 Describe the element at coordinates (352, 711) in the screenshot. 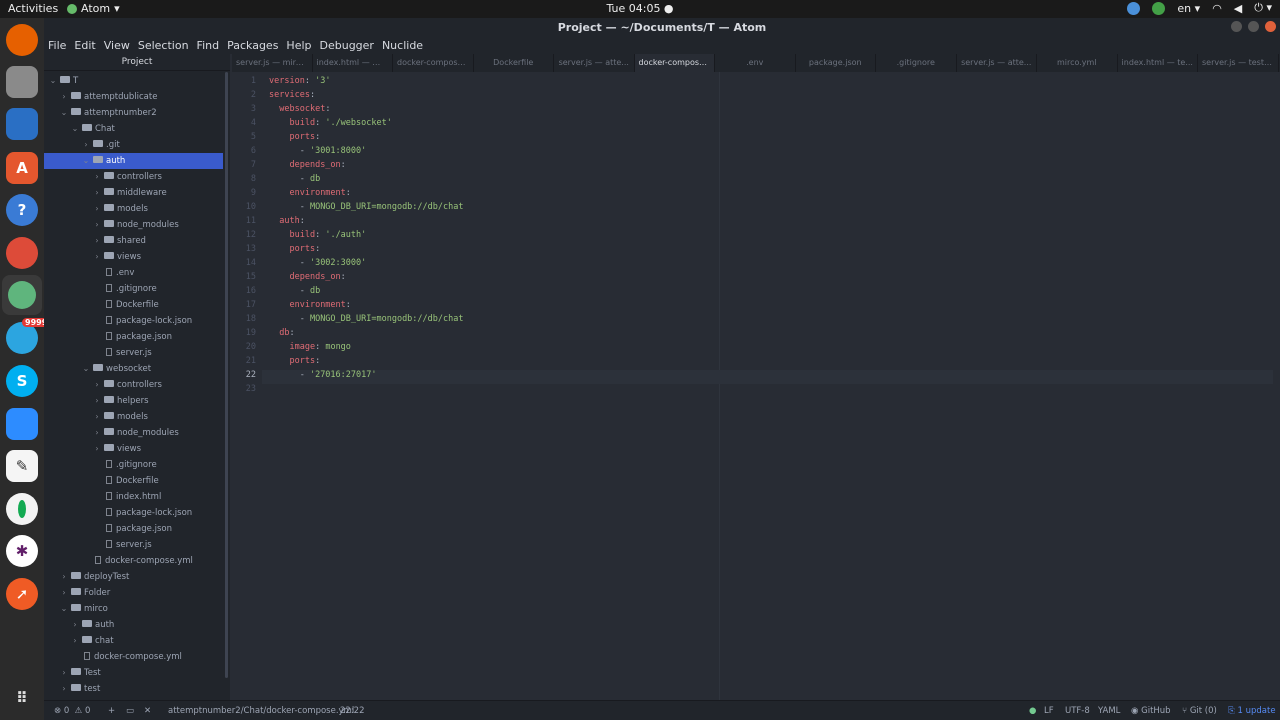

I see `cursor-position: 22:22` at that location.